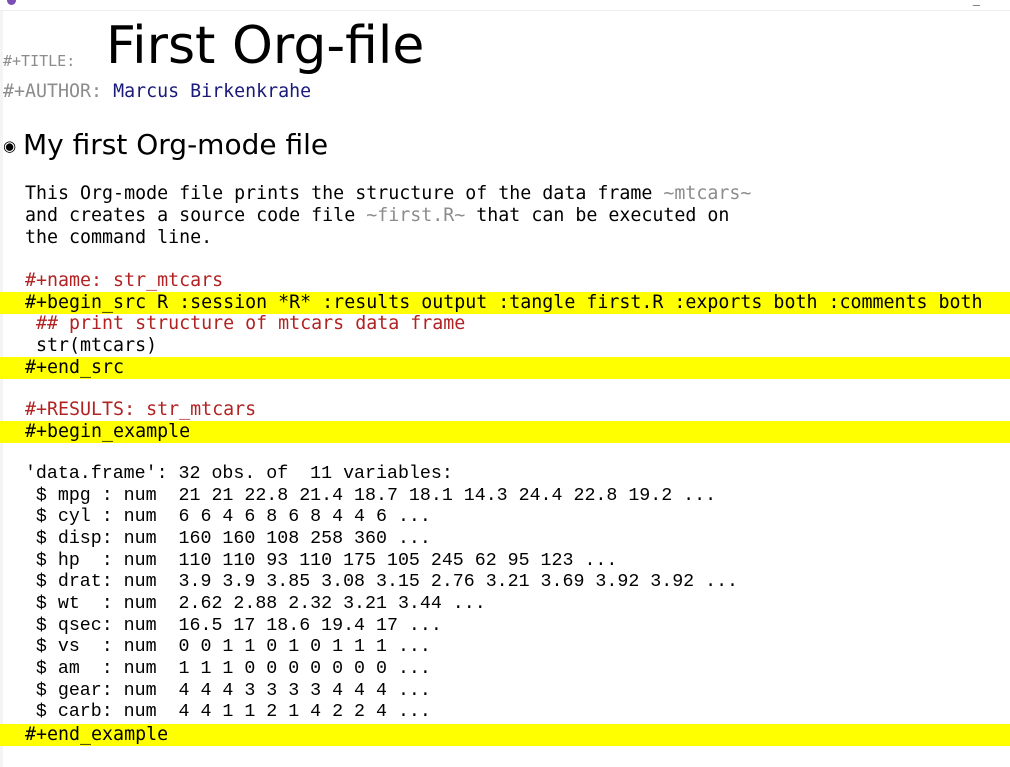  Describe the element at coordinates (234, 323) in the screenshot. I see `src-comment-line: ## print structure of mtcars data frame` at that location.